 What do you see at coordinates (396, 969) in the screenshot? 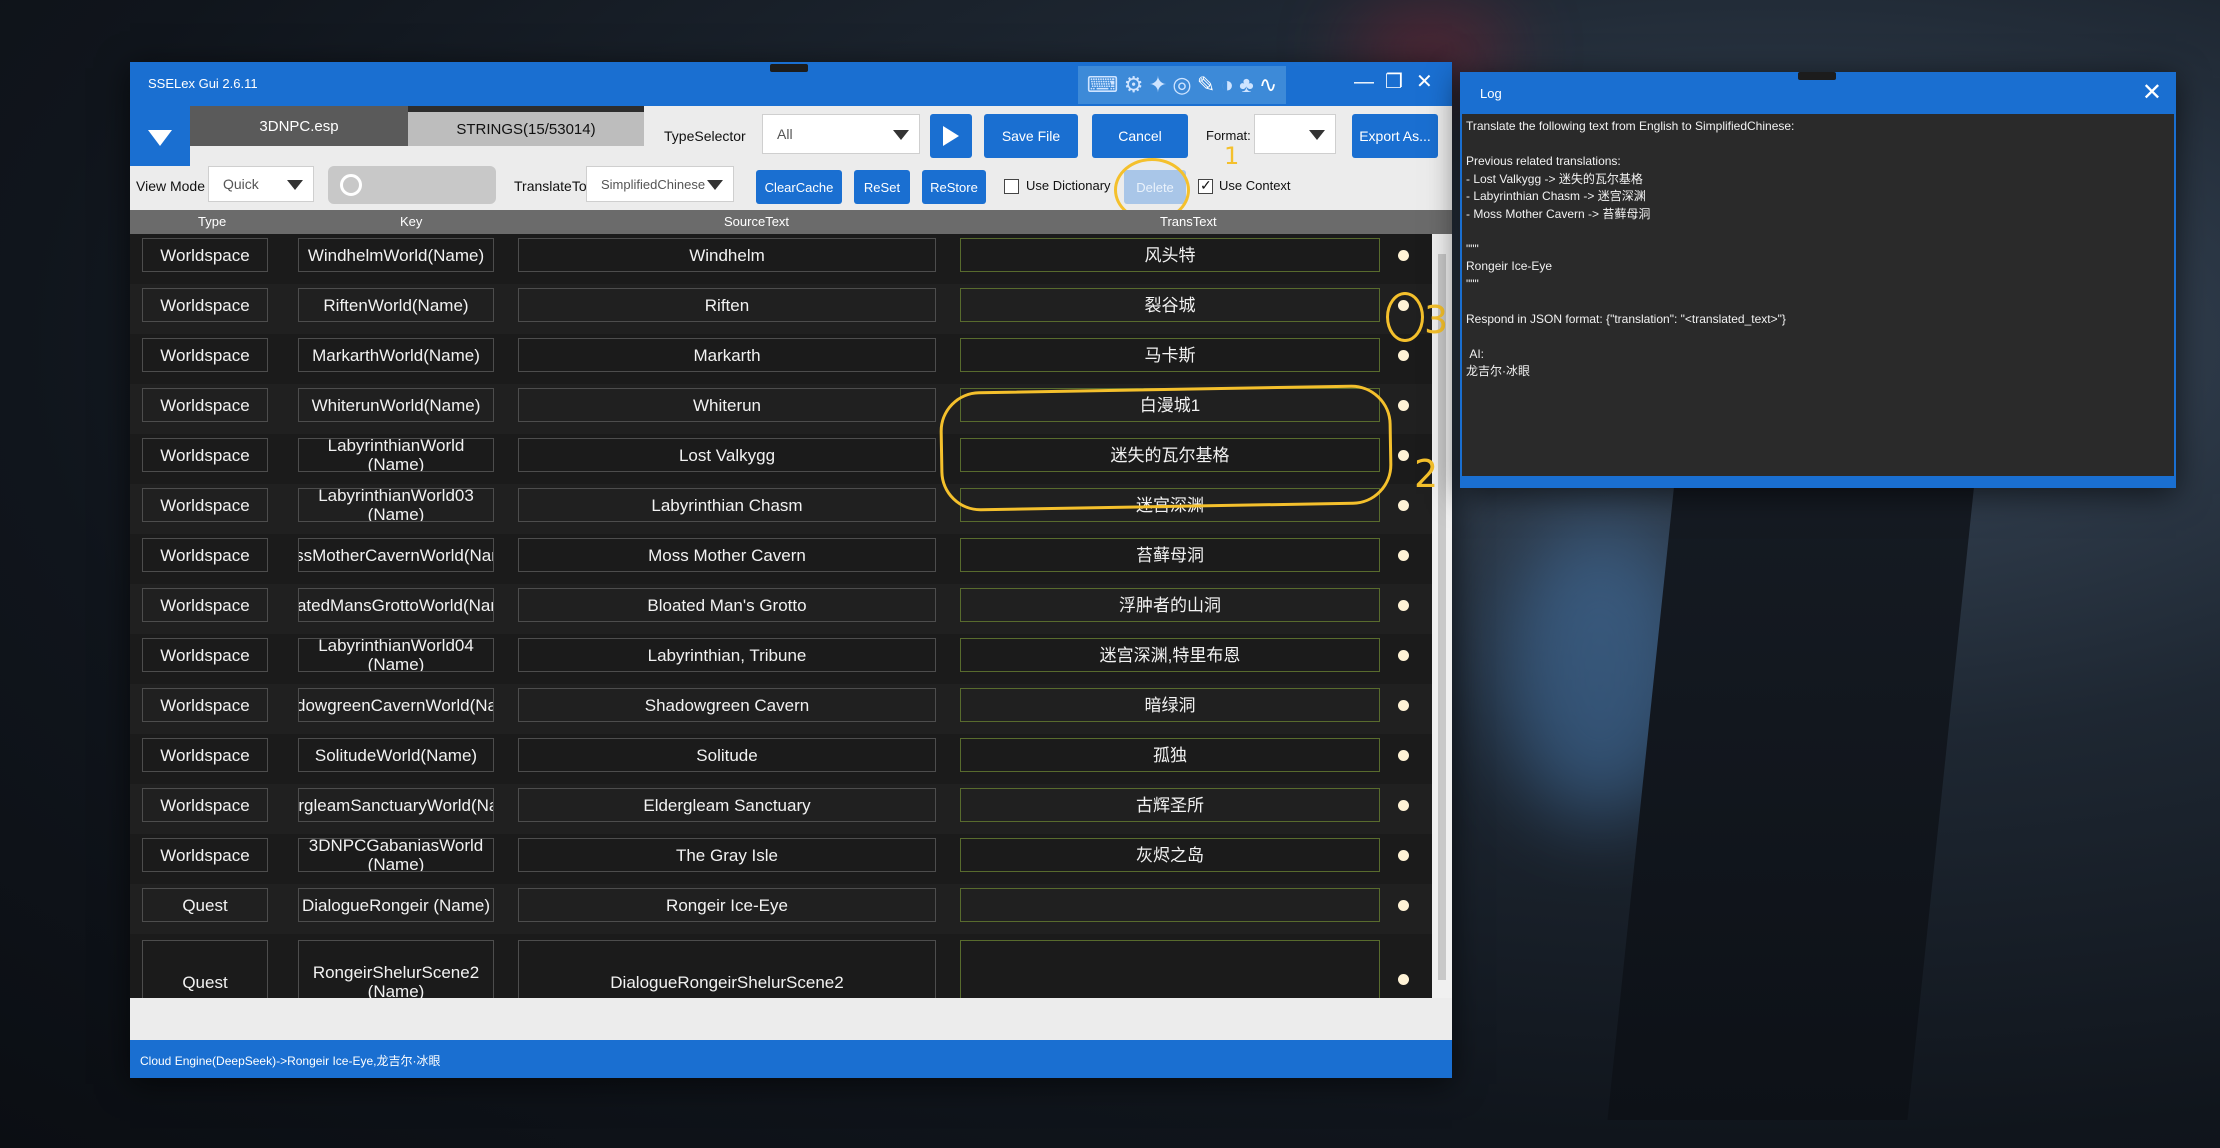
I see `key-cell: RongeirShelurScene2 (Name)` at bounding box center [396, 969].